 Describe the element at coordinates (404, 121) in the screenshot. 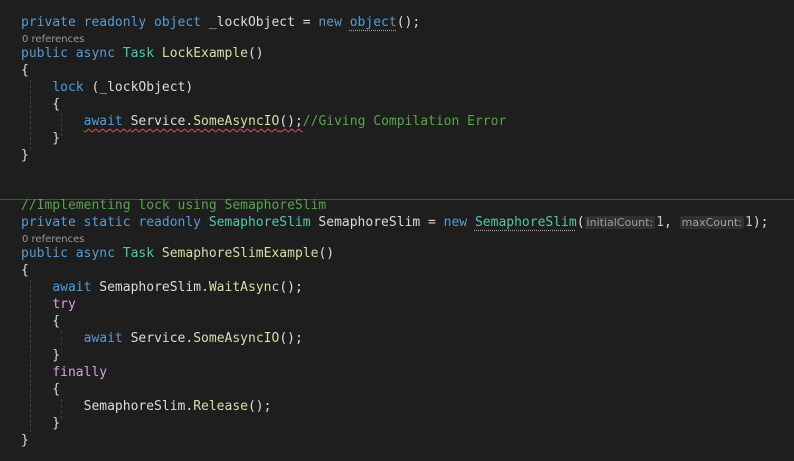

I see `code-comment: //Giving Compilation Error` at that location.